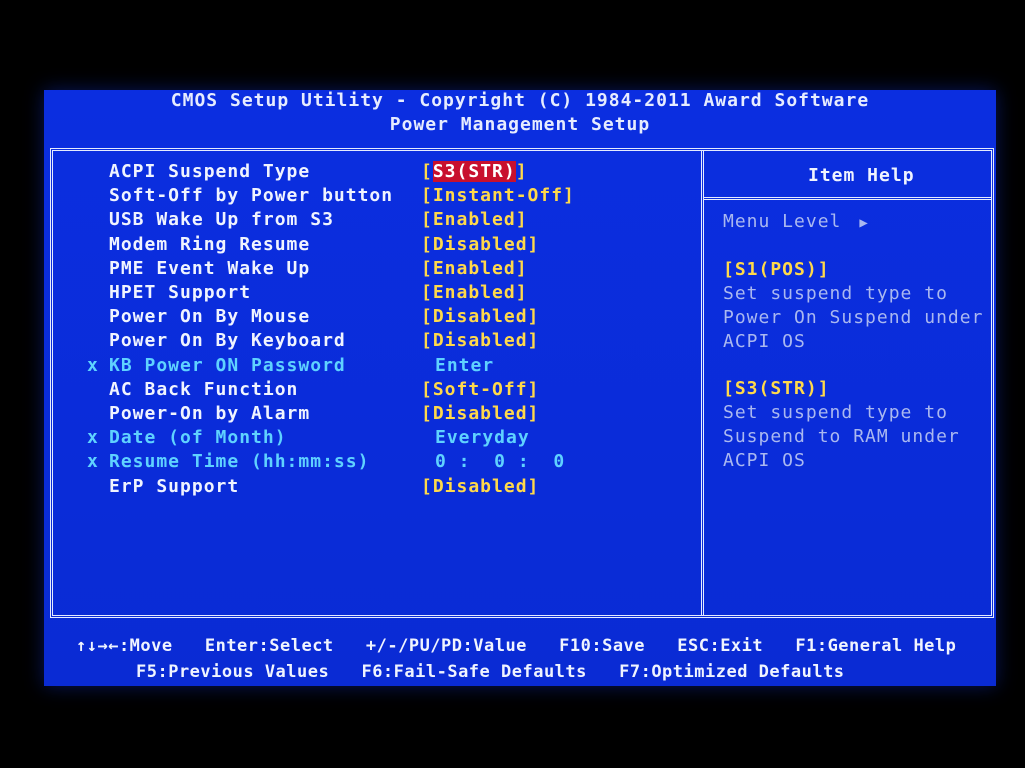 The height and width of the screenshot is (768, 1025). Describe the element at coordinates (210, 244) in the screenshot. I see `setting-label: Modem Ring Resume` at that location.